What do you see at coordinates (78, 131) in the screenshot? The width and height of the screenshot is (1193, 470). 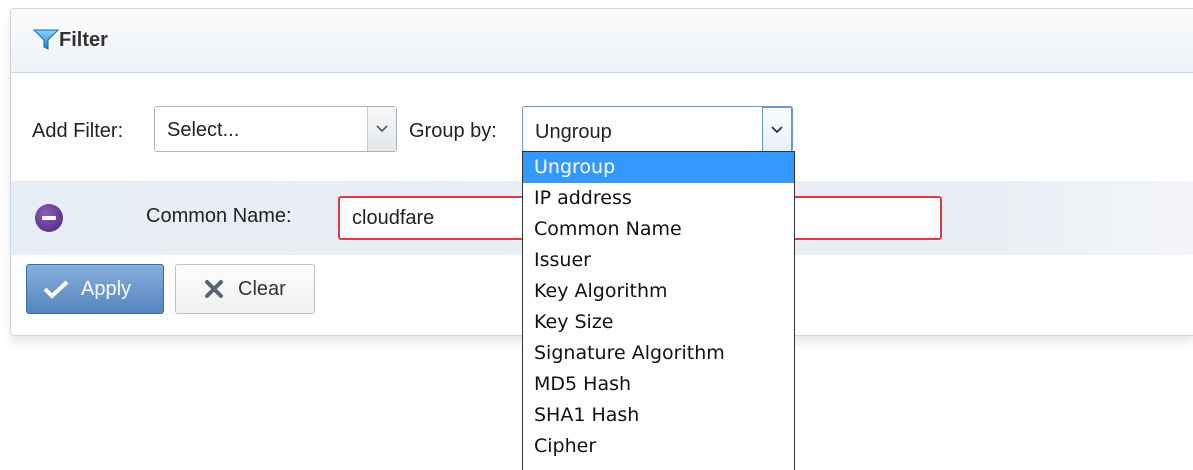 I see `add-filter-label: Add Filter:` at bounding box center [78, 131].